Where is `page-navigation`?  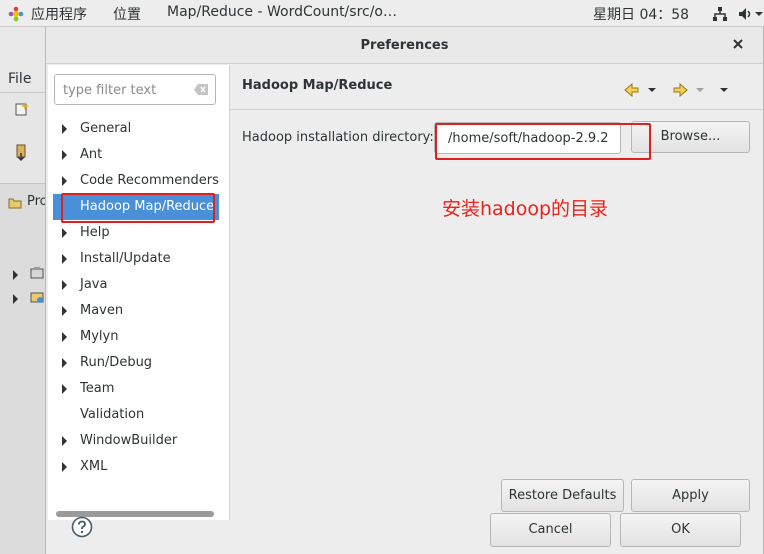 page-navigation is located at coordinates (676, 90).